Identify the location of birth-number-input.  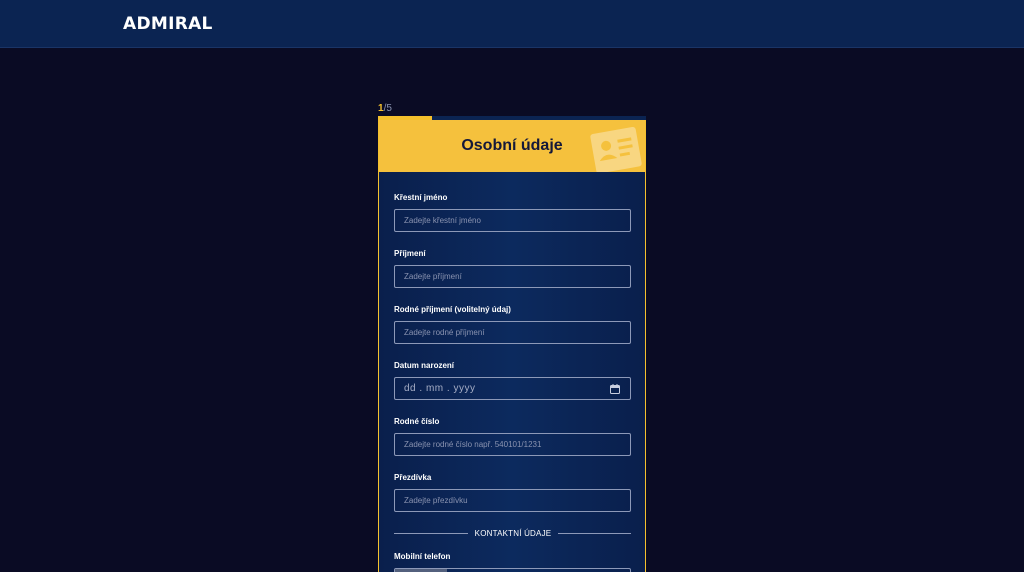
(512, 444).